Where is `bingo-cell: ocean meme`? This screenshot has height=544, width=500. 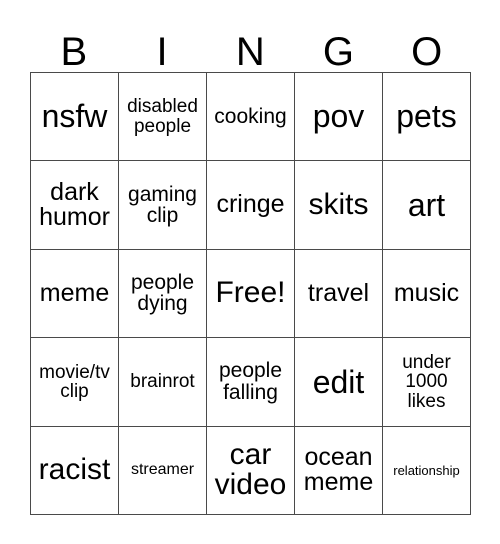 bingo-cell: ocean meme is located at coordinates (339, 470).